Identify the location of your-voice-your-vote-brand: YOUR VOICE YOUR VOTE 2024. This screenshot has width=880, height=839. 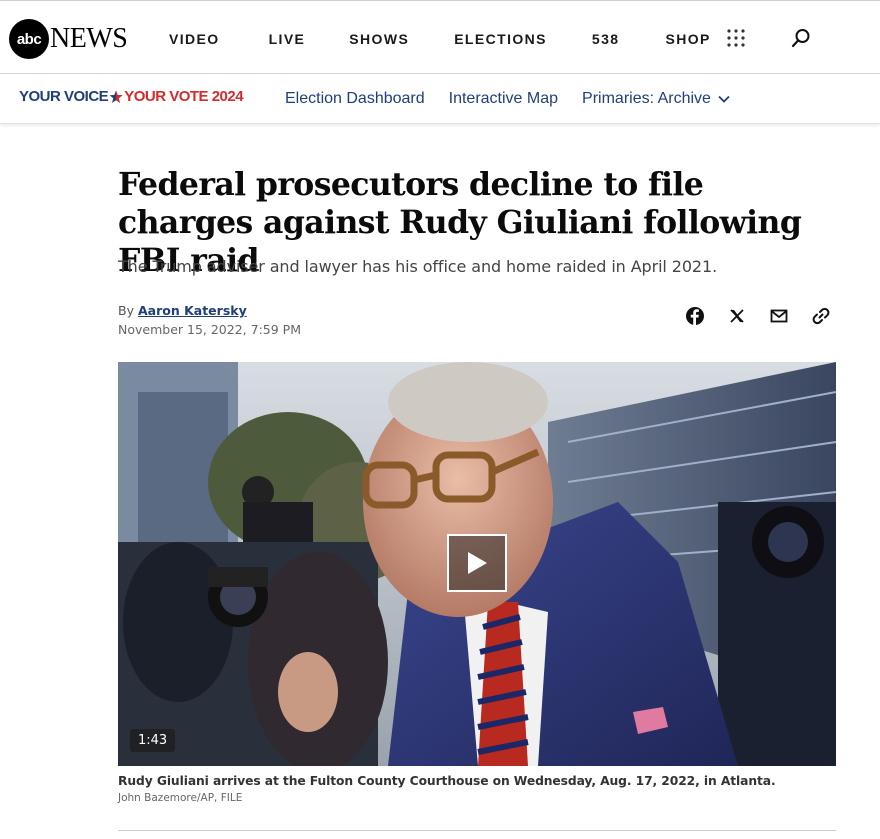
(131, 96).